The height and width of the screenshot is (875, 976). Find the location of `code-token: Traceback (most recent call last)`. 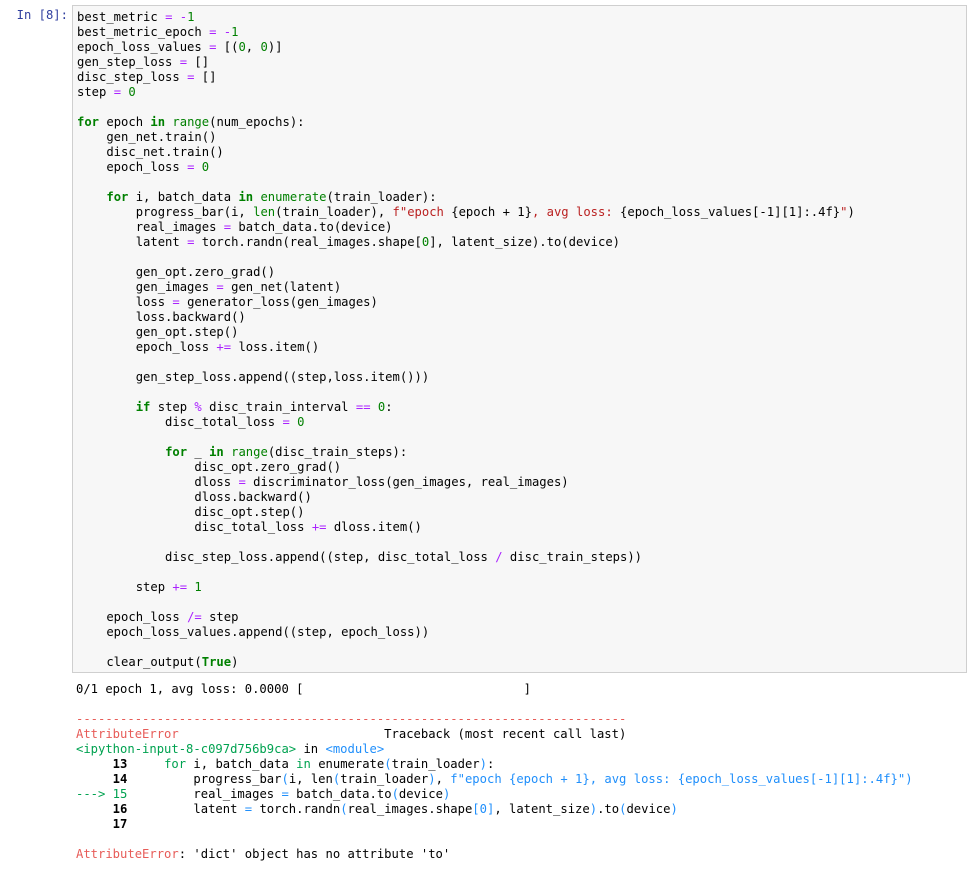

code-token: Traceback (most recent call last) is located at coordinates (402, 734).